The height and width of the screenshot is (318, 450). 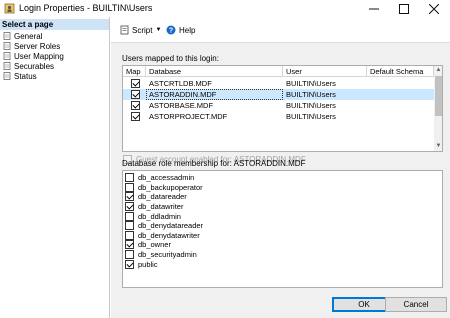 I want to click on window-title: Login Properties - BUILTIN\Users, so click(x=86, y=8).